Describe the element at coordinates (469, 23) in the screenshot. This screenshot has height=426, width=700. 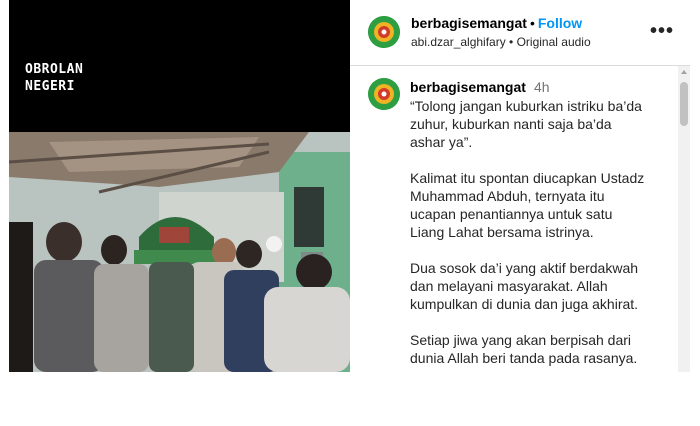
I see `header-username: berbagisemangat` at that location.